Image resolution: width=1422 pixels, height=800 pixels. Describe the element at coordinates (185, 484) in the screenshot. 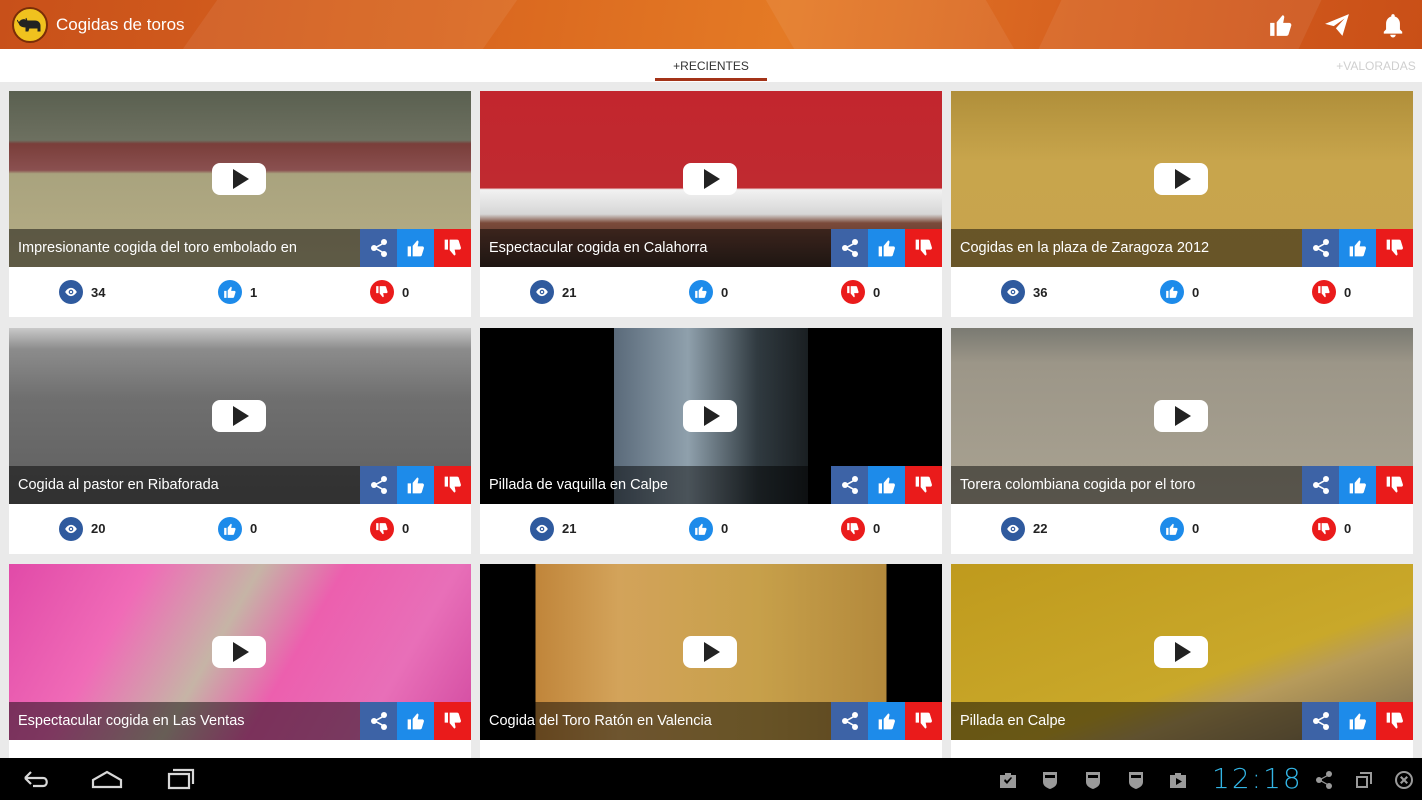

I see `video-title: Cogida al pastor en Ribaforada` at that location.